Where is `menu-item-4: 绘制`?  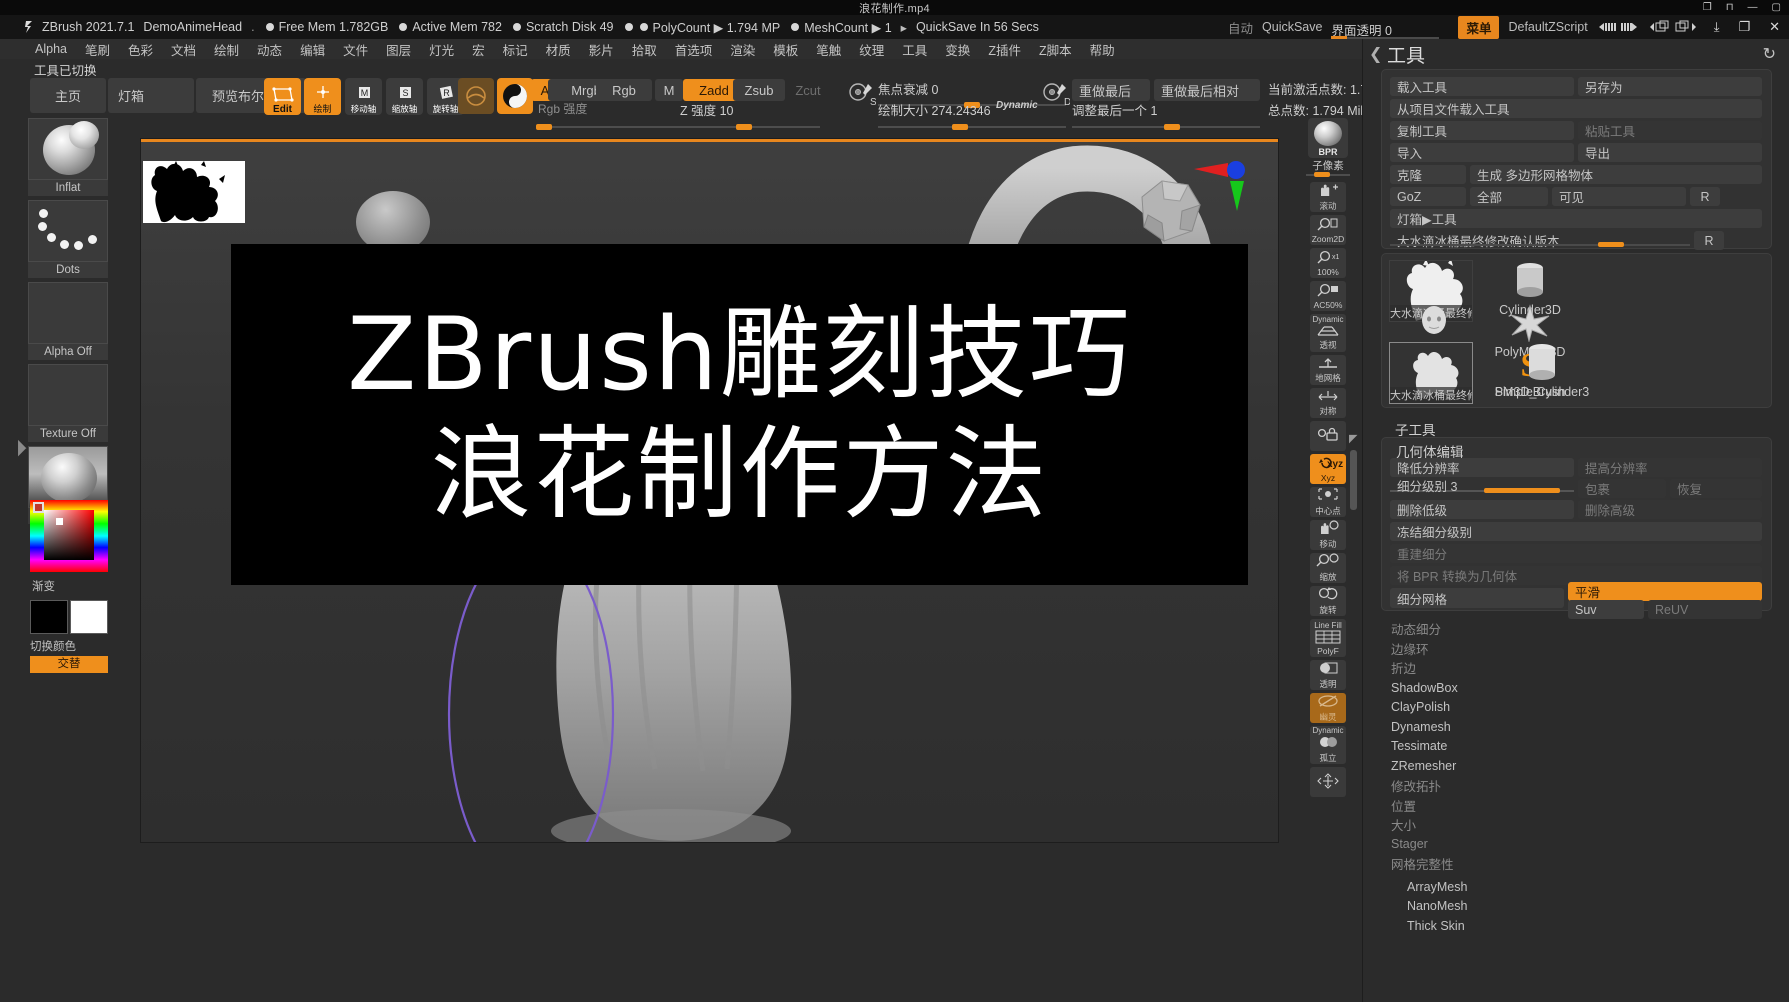 menu-item-4: 绘制 is located at coordinates (226, 49).